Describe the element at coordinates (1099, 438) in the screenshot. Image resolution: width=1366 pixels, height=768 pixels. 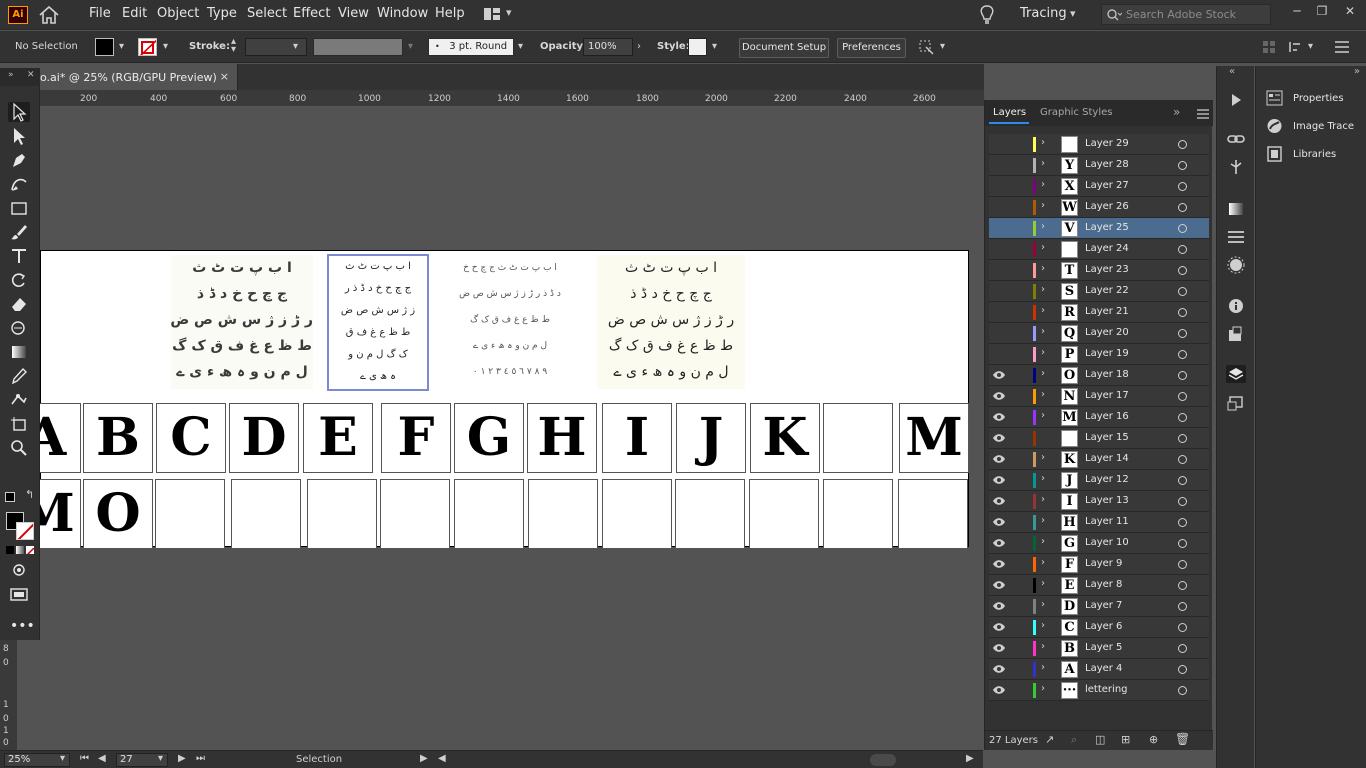
I see `layer-row: Layer 15` at that location.